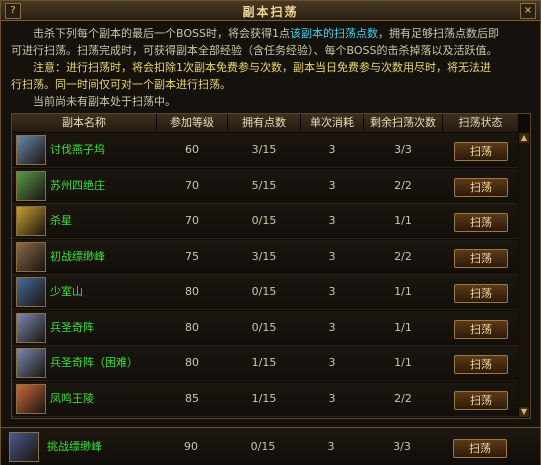  Describe the element at coordinates (192, 398) in the screenshot. I see `cell-level: 85` at that location.